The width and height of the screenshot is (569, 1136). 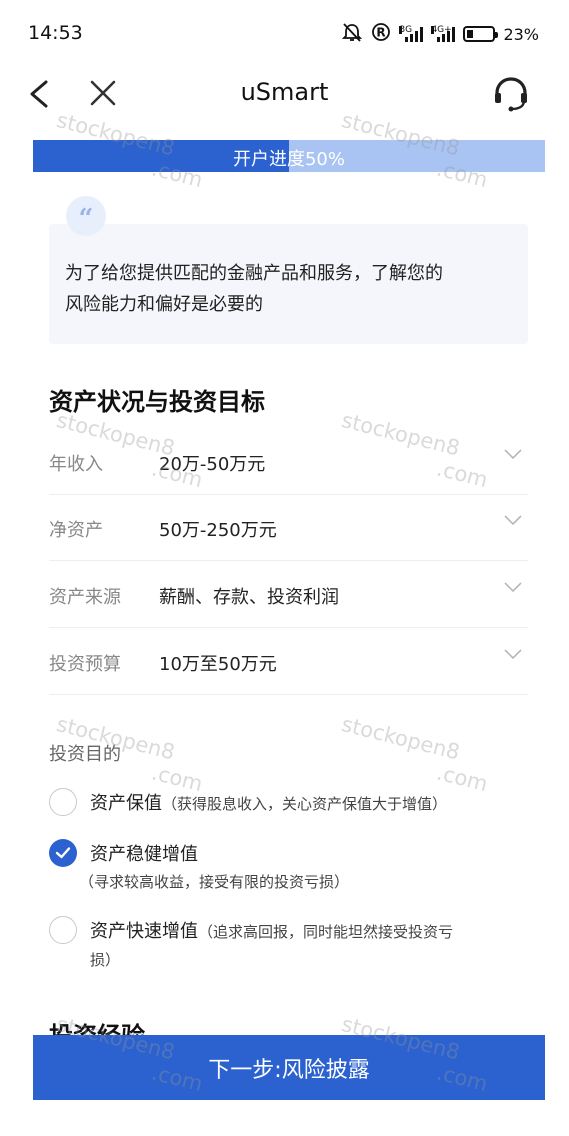 I want to click on radio-checked, so click(x=63, y=853).